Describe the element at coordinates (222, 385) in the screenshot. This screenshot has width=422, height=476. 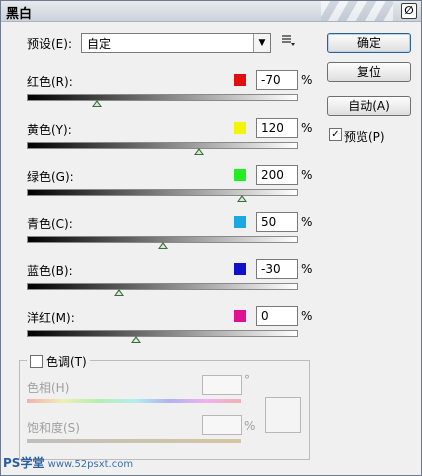
I see `hue-input` at that location.